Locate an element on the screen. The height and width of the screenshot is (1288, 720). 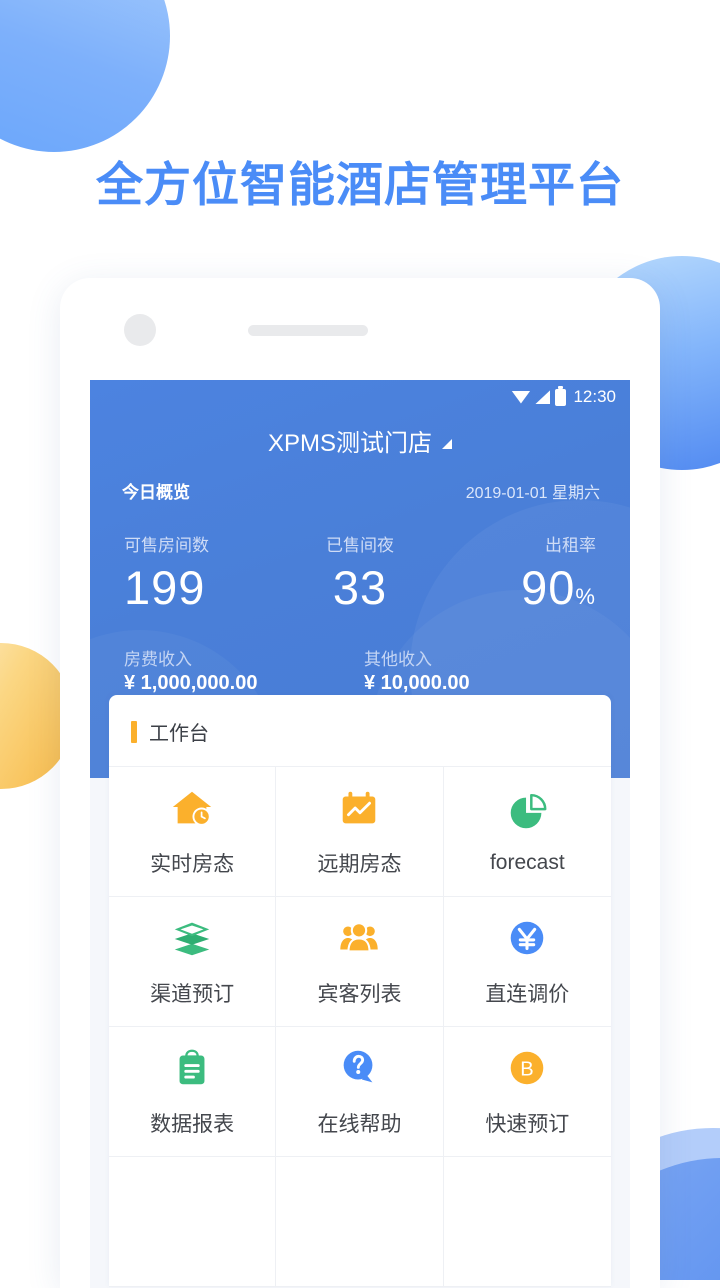
house-clock-icon is located at coordinates (192, 808).